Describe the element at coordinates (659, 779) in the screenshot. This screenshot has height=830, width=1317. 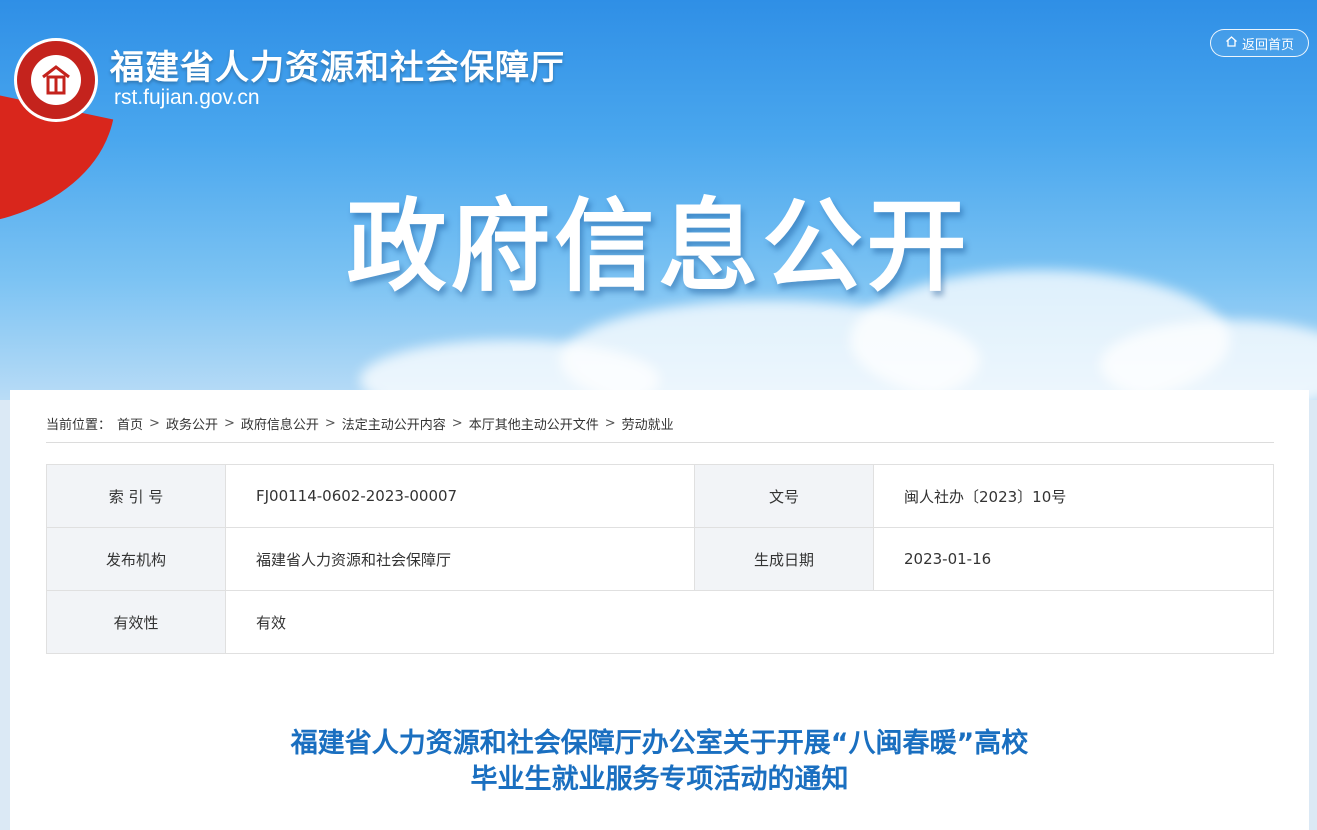
I see `document-title-line: 毕业生就业服务专项活动的通知` at that location.